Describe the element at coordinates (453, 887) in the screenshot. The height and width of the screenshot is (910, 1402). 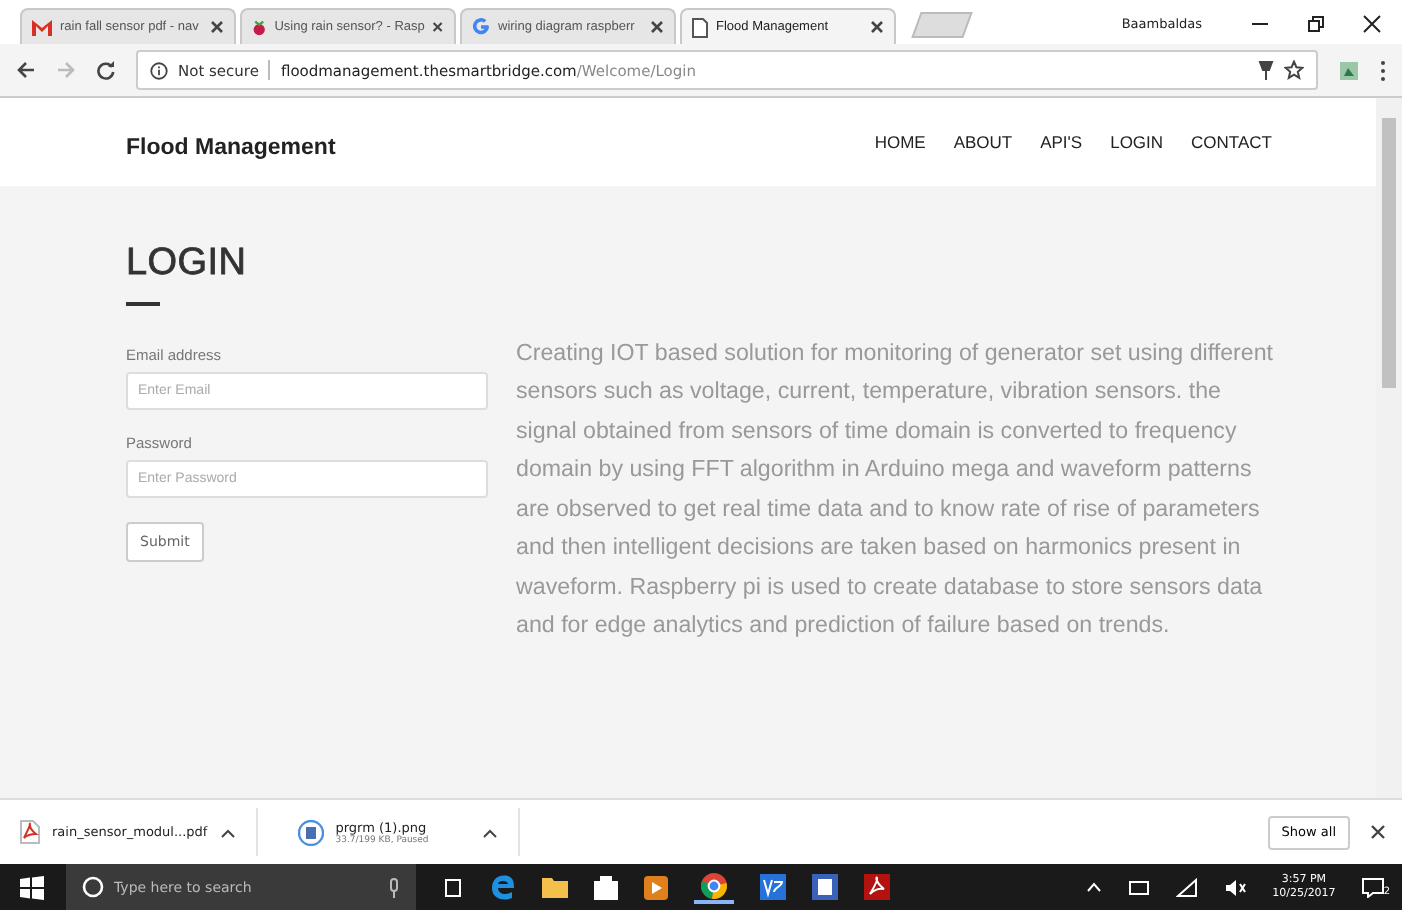
I see `task-view-icon` at that location.